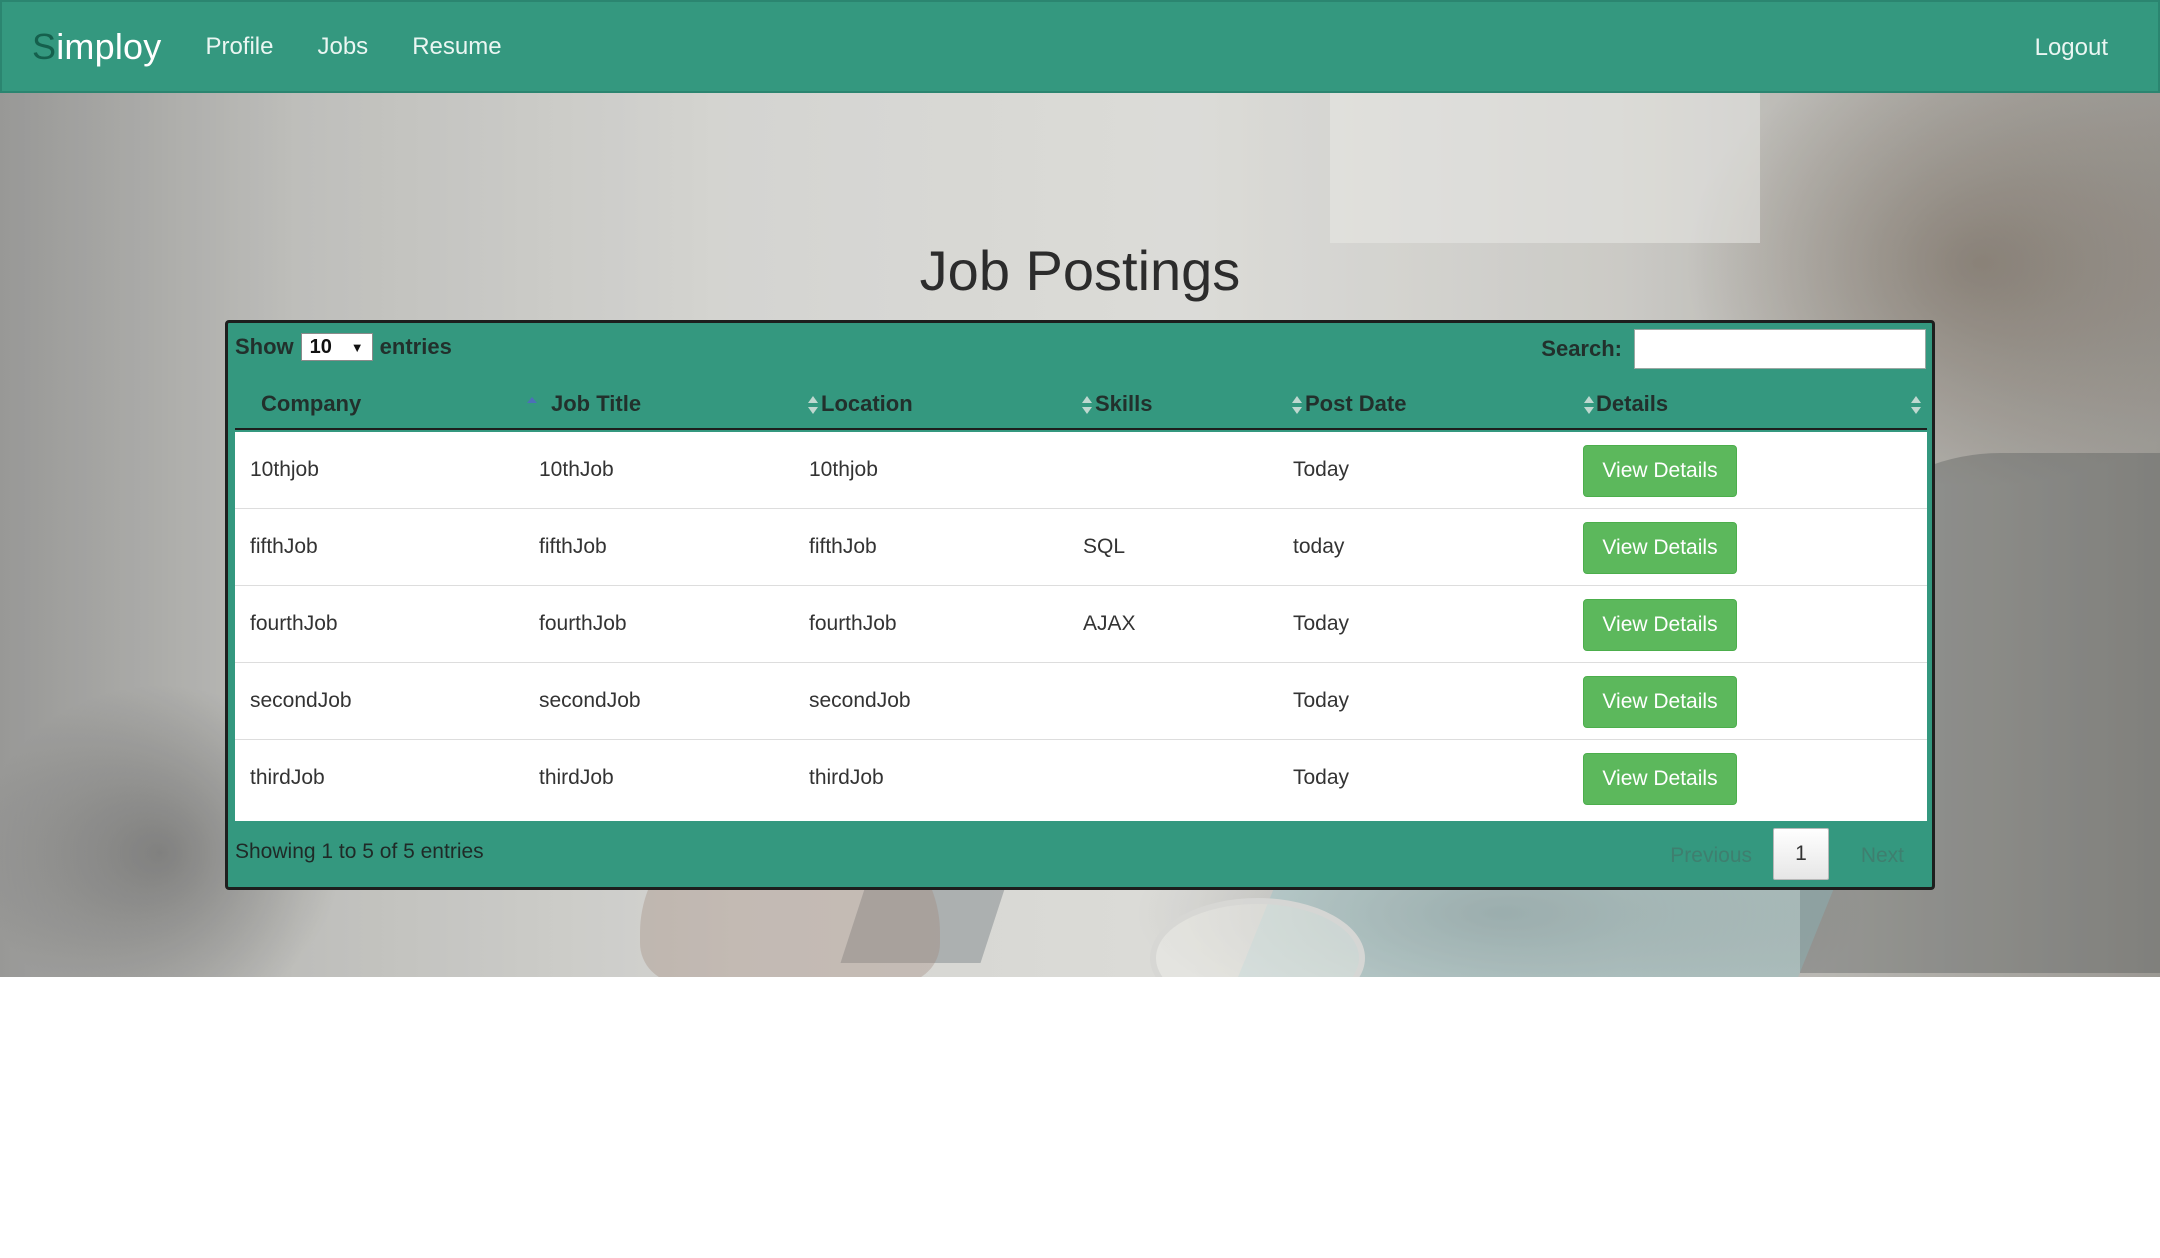  What do you see at coordinates (320, 346) in the screenshot?
I see `entries-length-value: 10` at bounding box center [320, 346].